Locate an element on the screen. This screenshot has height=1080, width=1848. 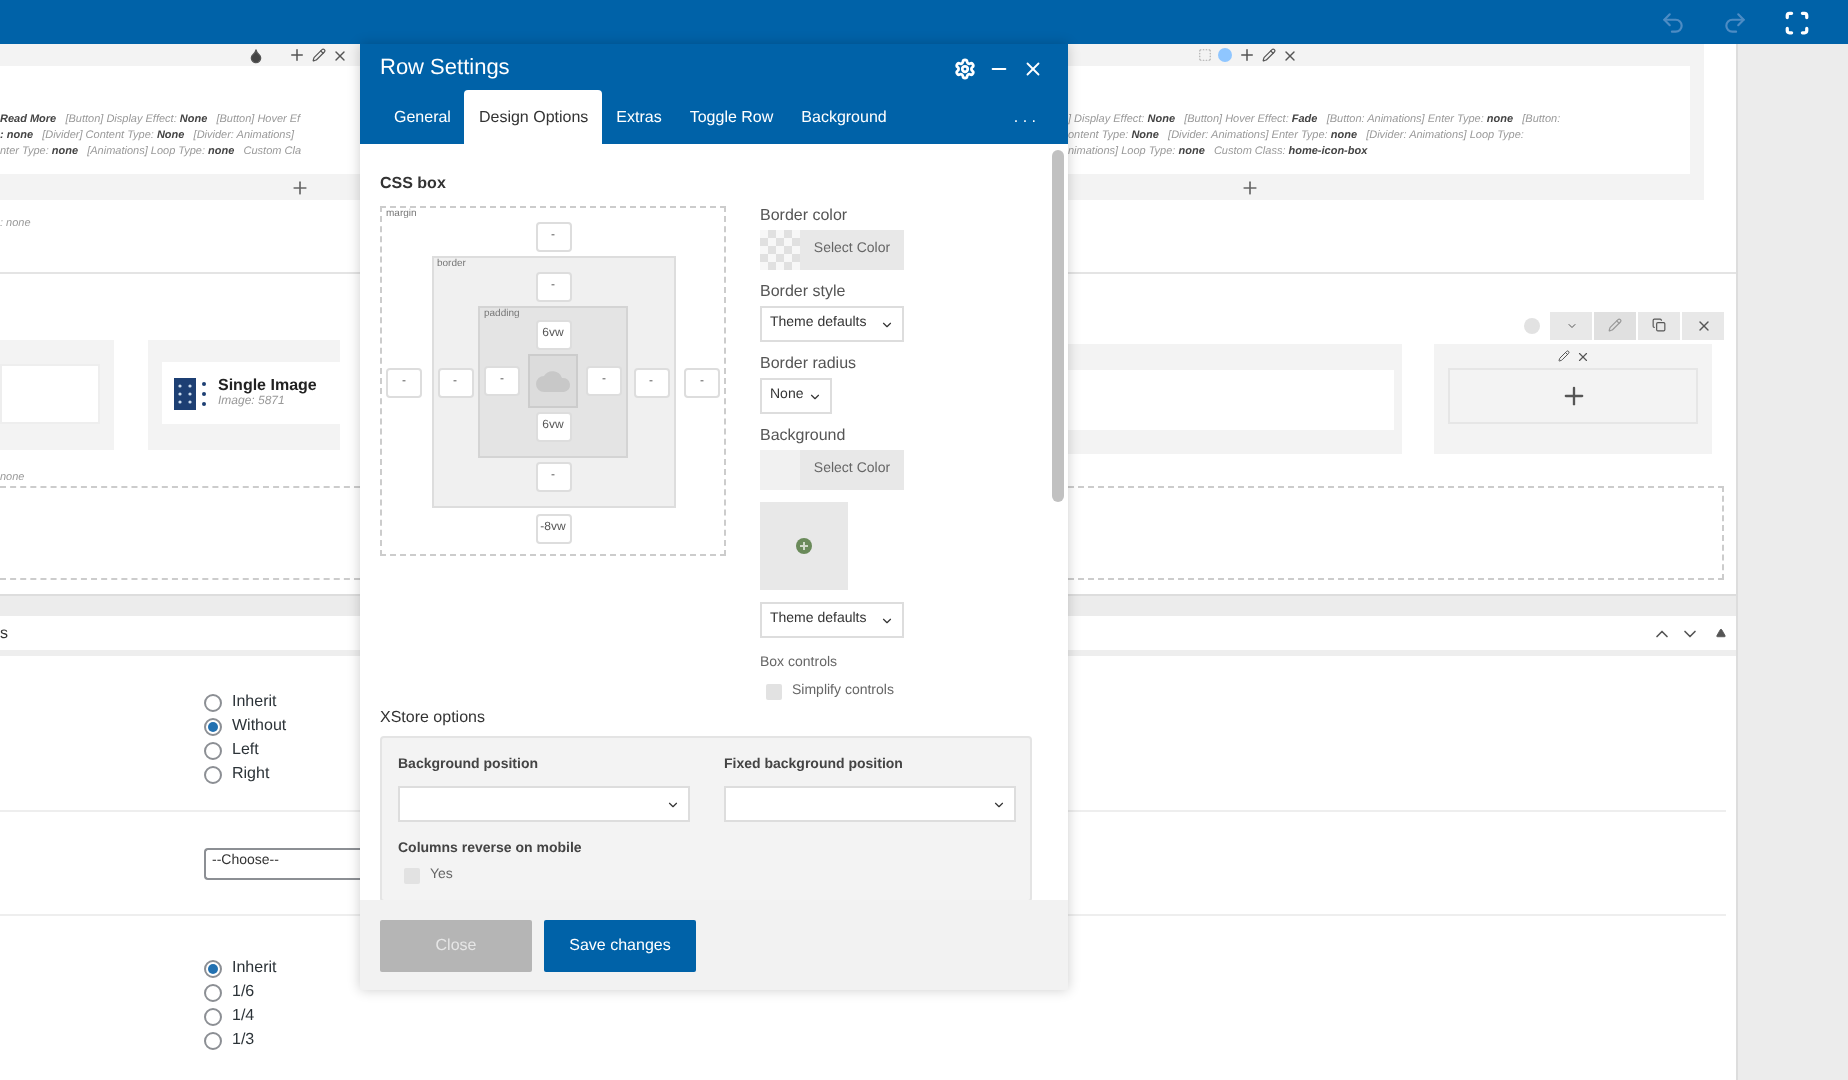
modal-title: Row Settings is located at coordinates (445, 69).